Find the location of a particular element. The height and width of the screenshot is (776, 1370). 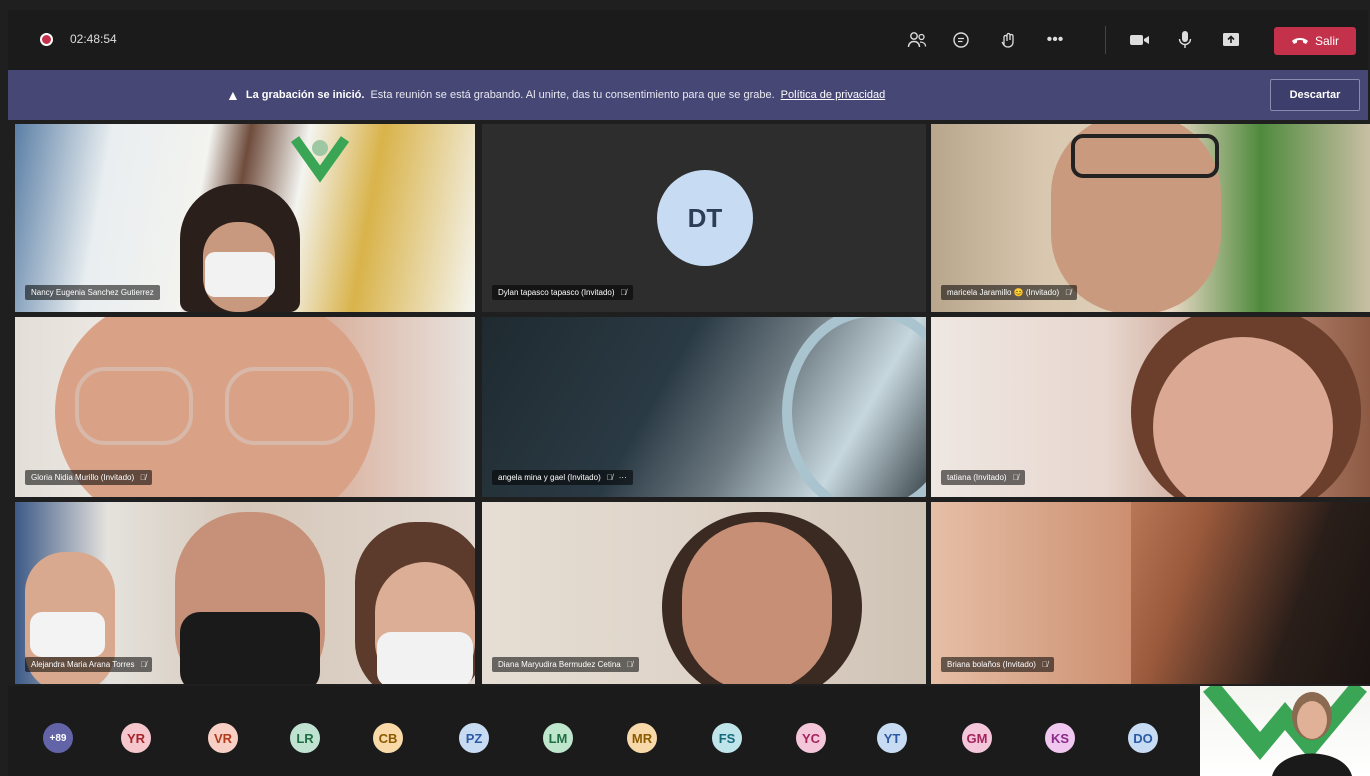

dismiss-button: Descartar is located at coordinates (1315, 95).